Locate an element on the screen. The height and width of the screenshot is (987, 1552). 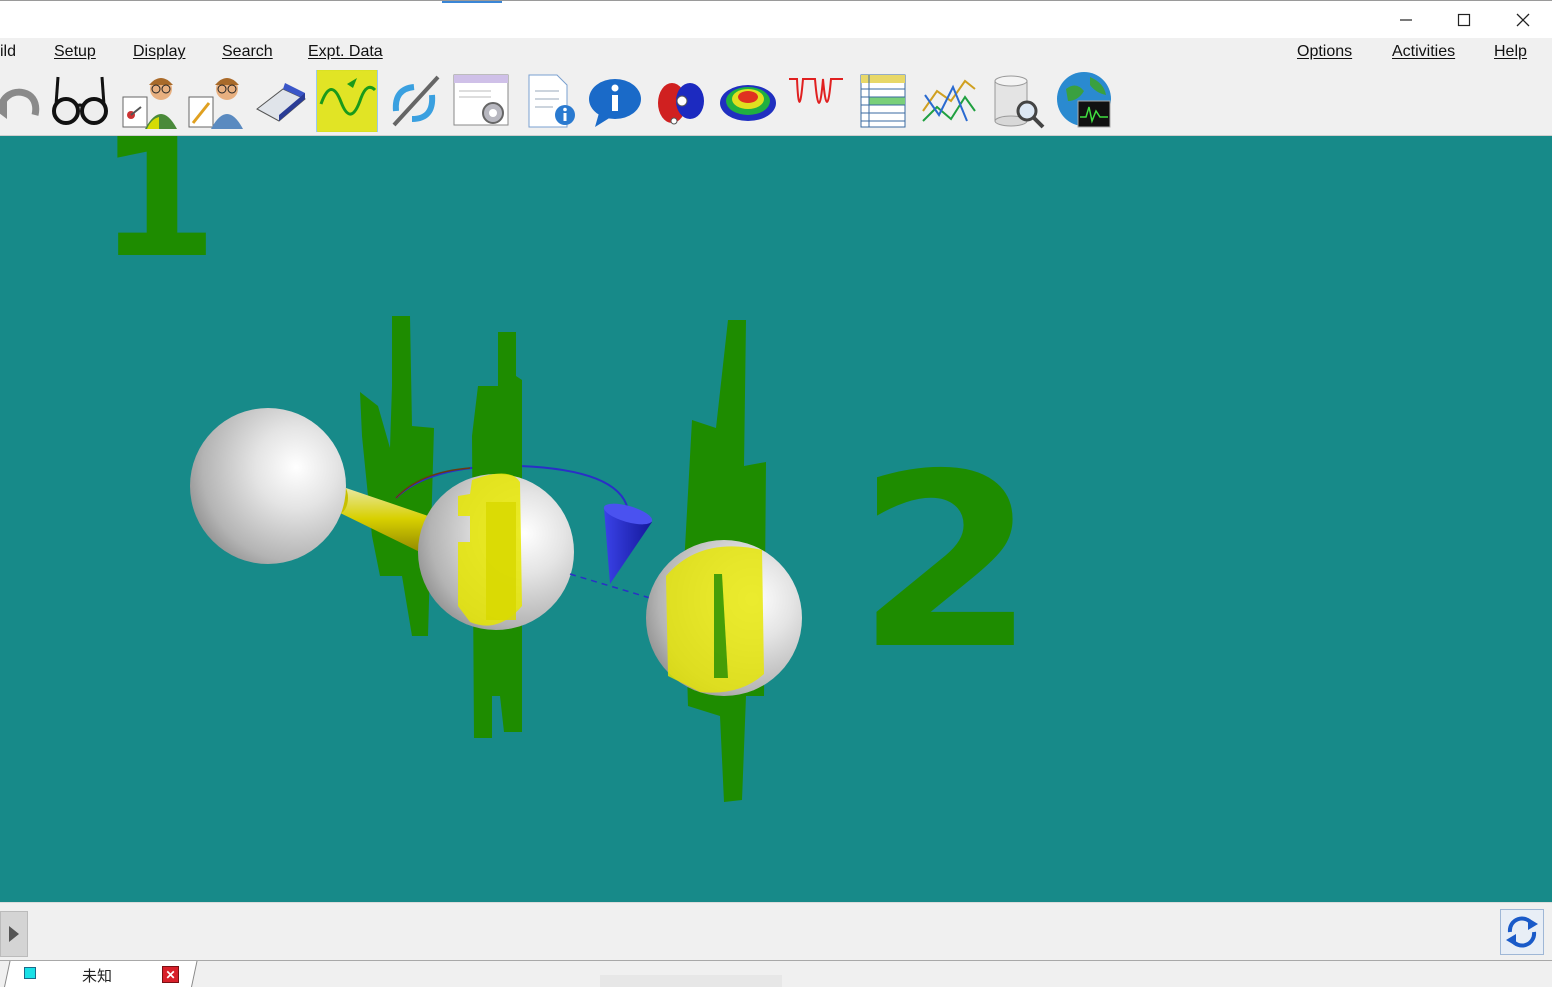
undo-icon is located at coordinates (20, 103).